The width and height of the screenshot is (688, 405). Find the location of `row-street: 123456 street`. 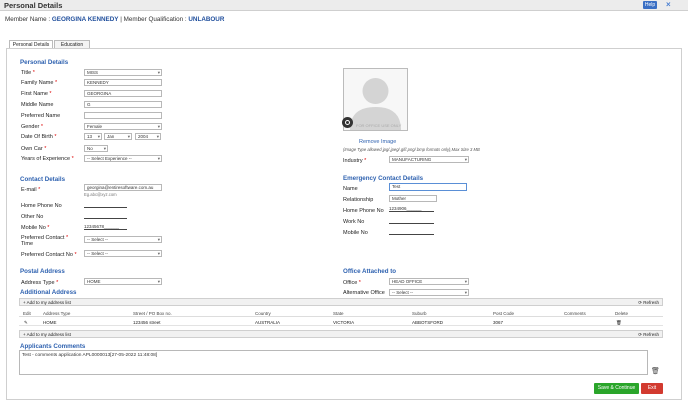

row-street: 123456 street is located at coordinates (147, 322).